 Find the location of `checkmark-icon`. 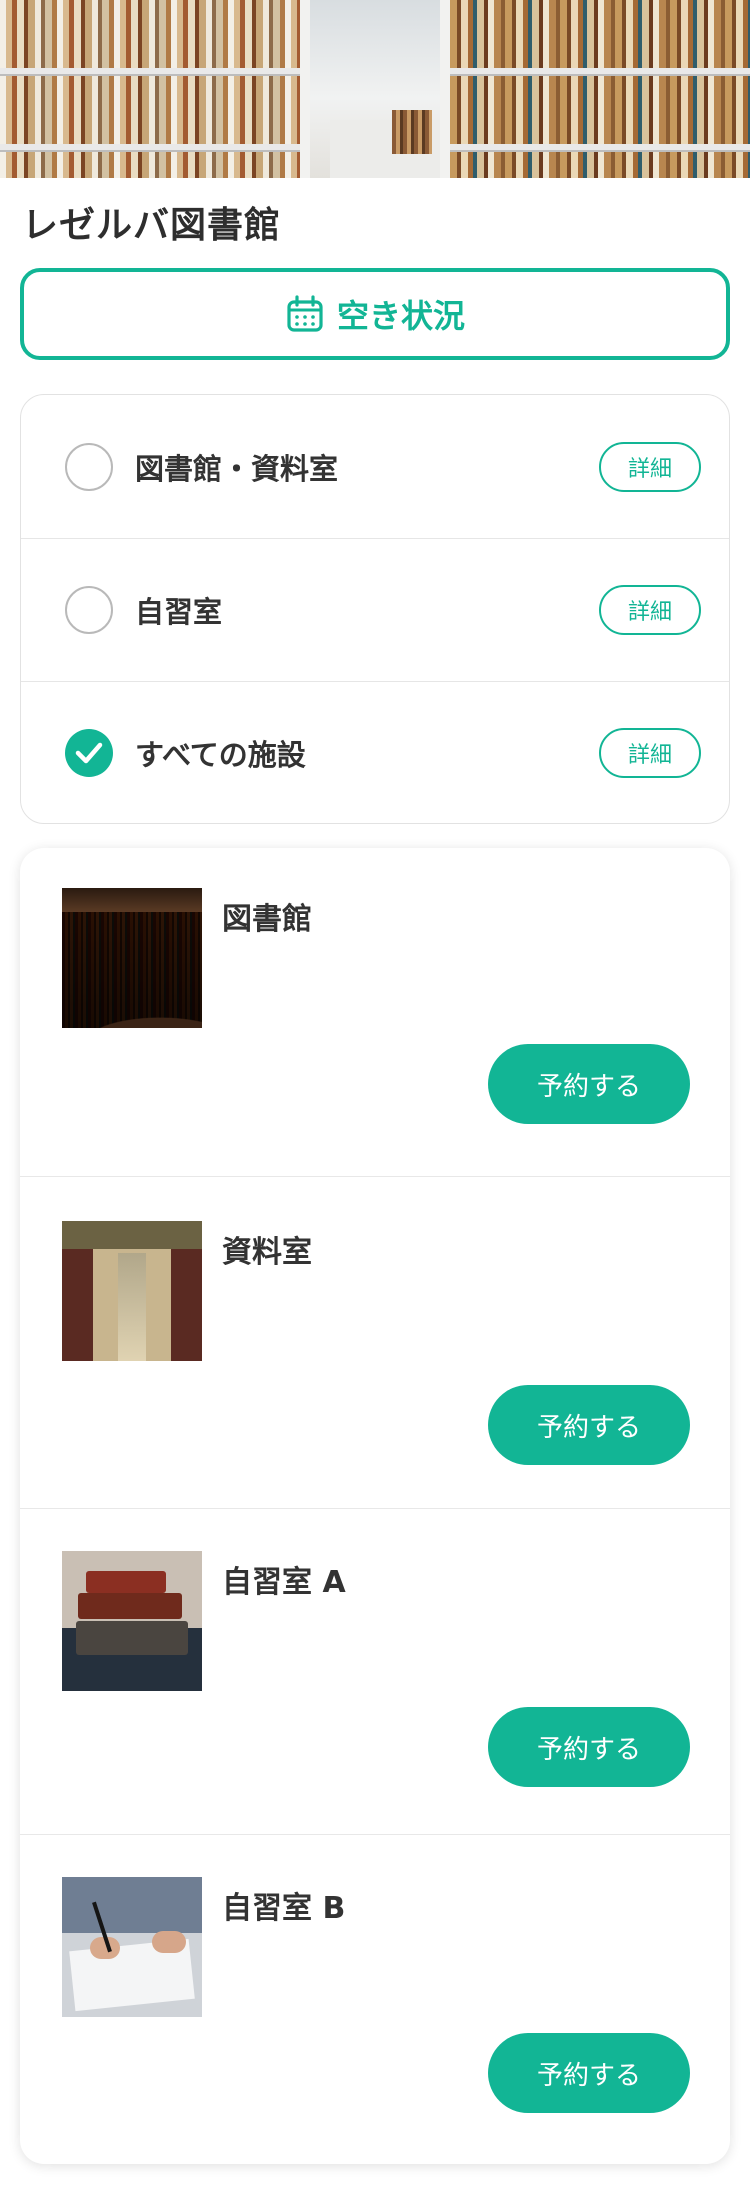

checkmark-icon is located at coordinates (89, 753).